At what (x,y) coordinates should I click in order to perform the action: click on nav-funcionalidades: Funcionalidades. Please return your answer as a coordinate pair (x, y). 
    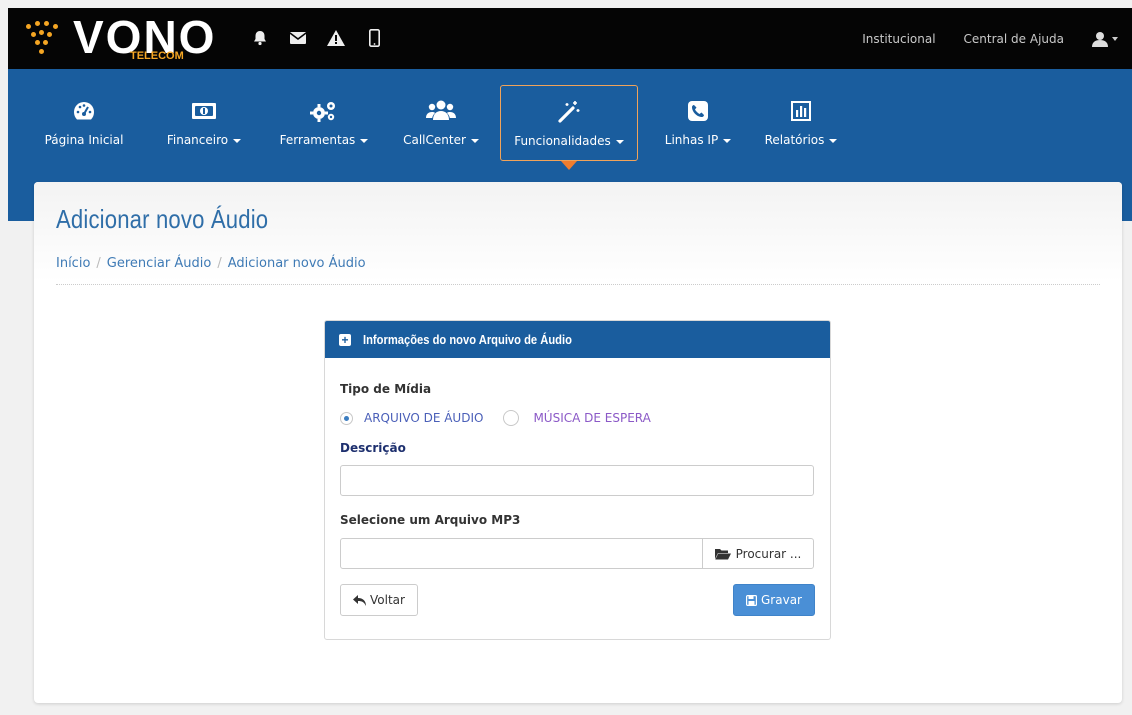
    Looking at the image, I should click on (569, 127).